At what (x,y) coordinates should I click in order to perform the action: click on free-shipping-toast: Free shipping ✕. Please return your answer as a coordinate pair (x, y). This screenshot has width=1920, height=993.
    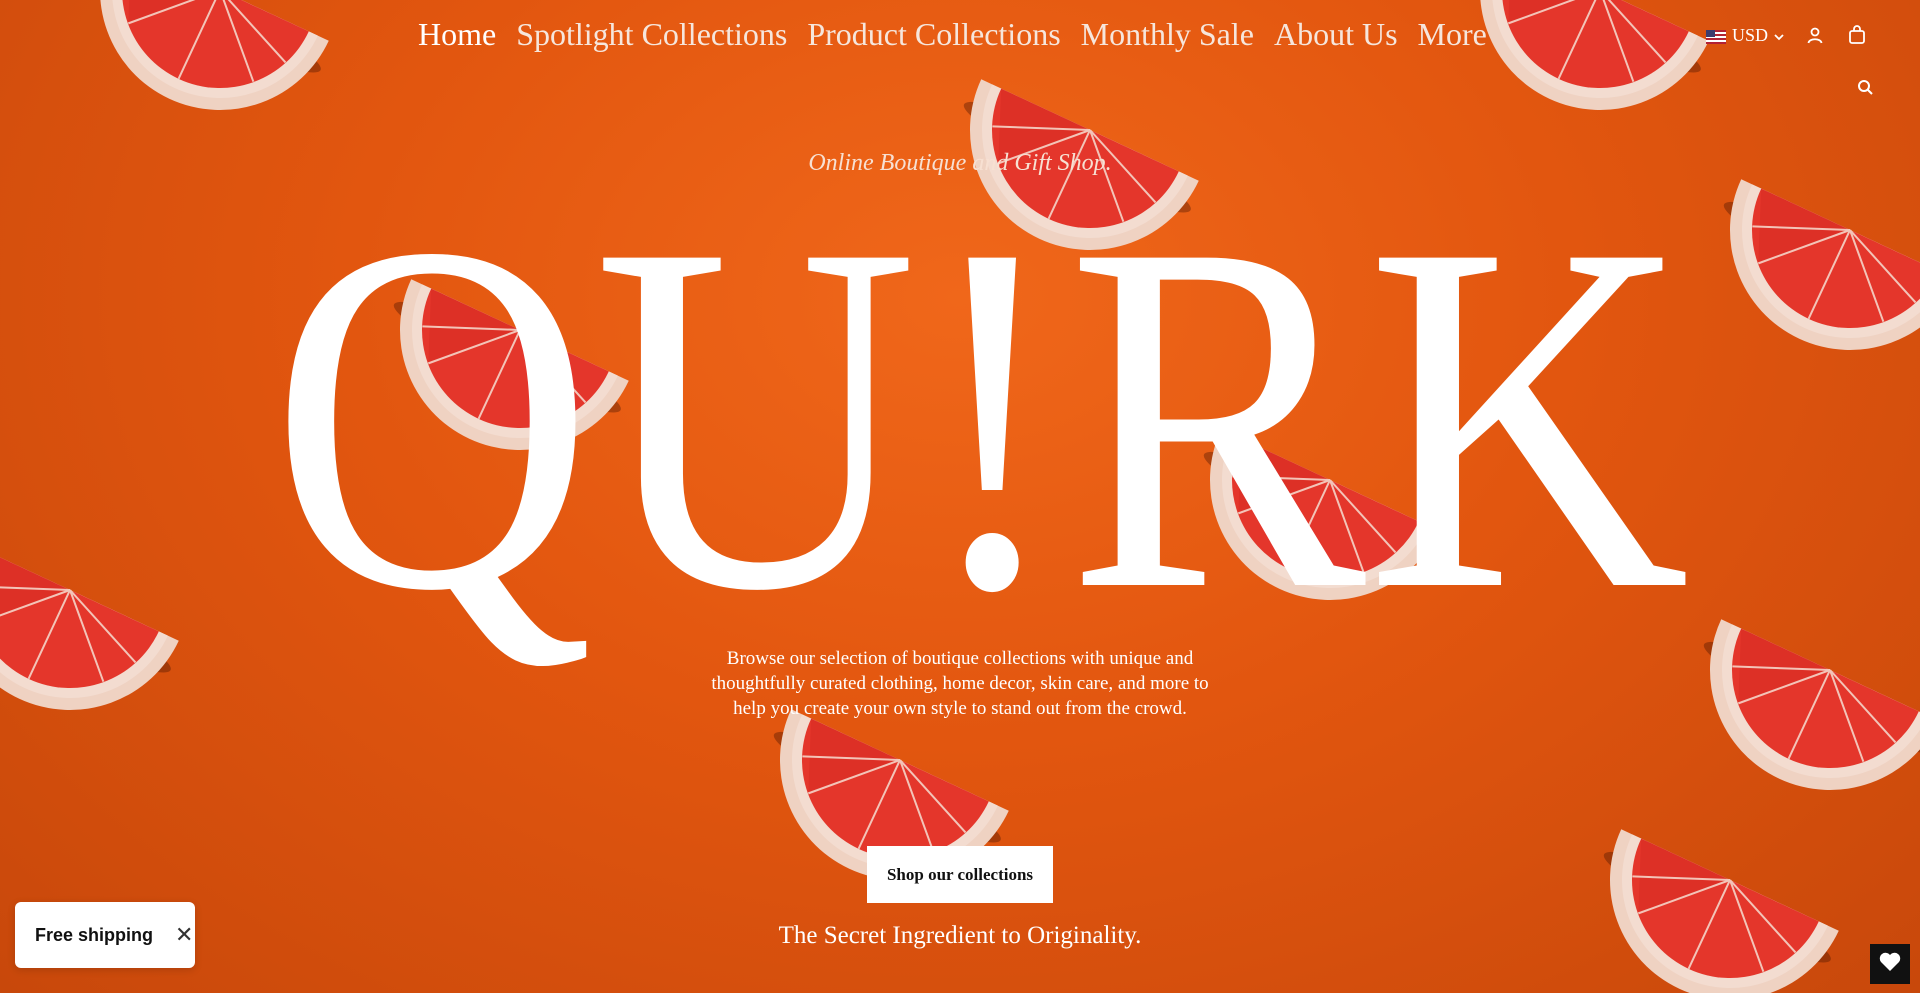
    Looking at the image, I should click on (105, 935).